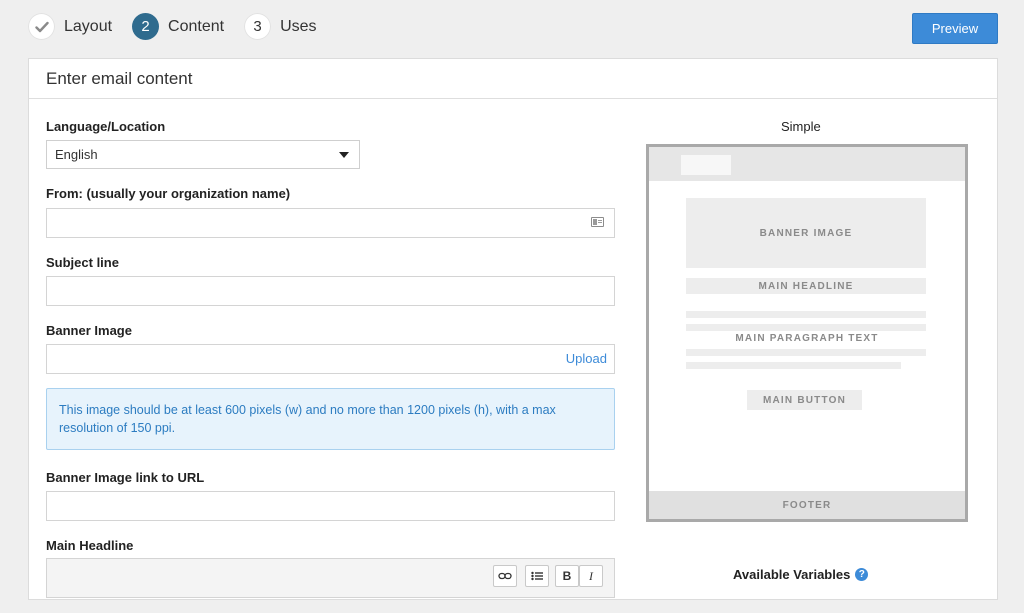 This screenshot has width=1024, height=613. What do you see at coordinates (203, 154) in the screenshot?
I see `language-select: English` at bounding box center [203, 154].